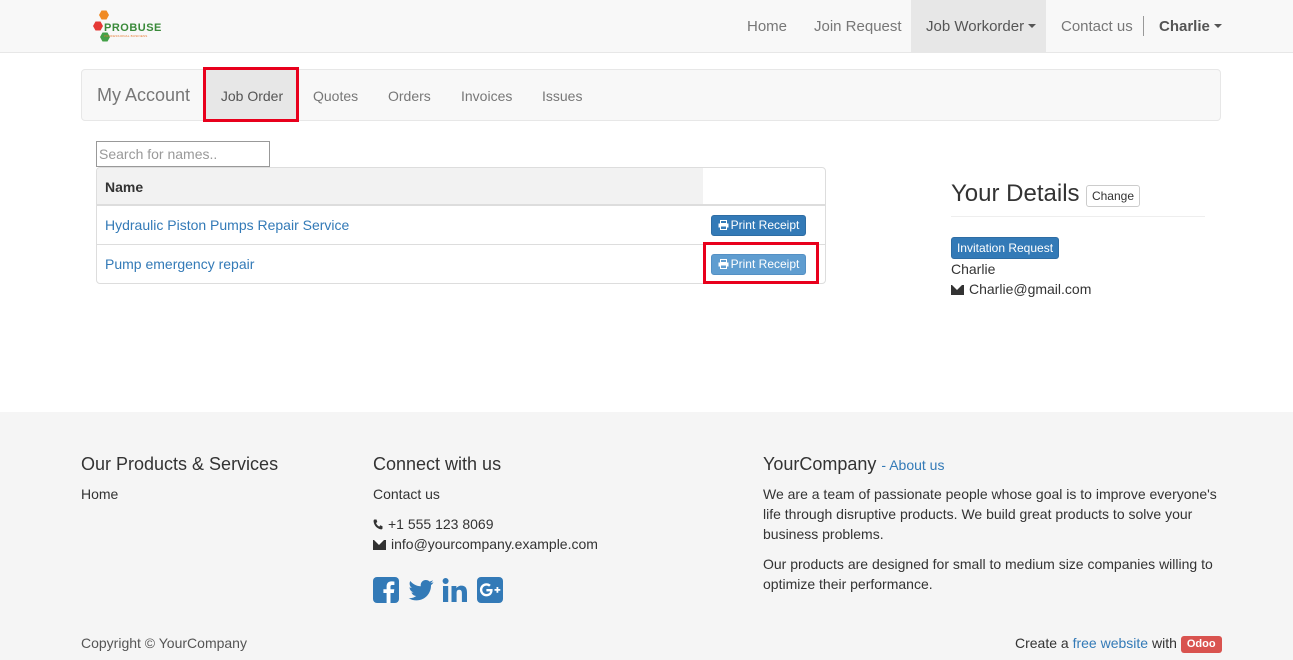 Image resolution: width=1293 pixels, height=660 pixels. Describe the element at coordinates (1184, 26) in the screenshot. I see `user-name: Charlie` at that location.